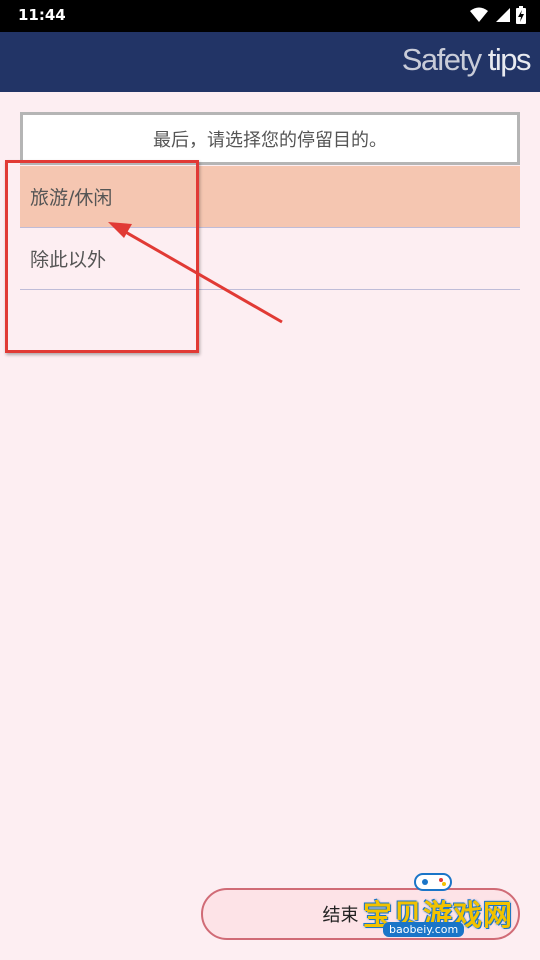 The width and height of the screenshot is (540, 960). Describe the element at coordinates (479, 15) in the screenshot. I see `wifi-icon` at that location.